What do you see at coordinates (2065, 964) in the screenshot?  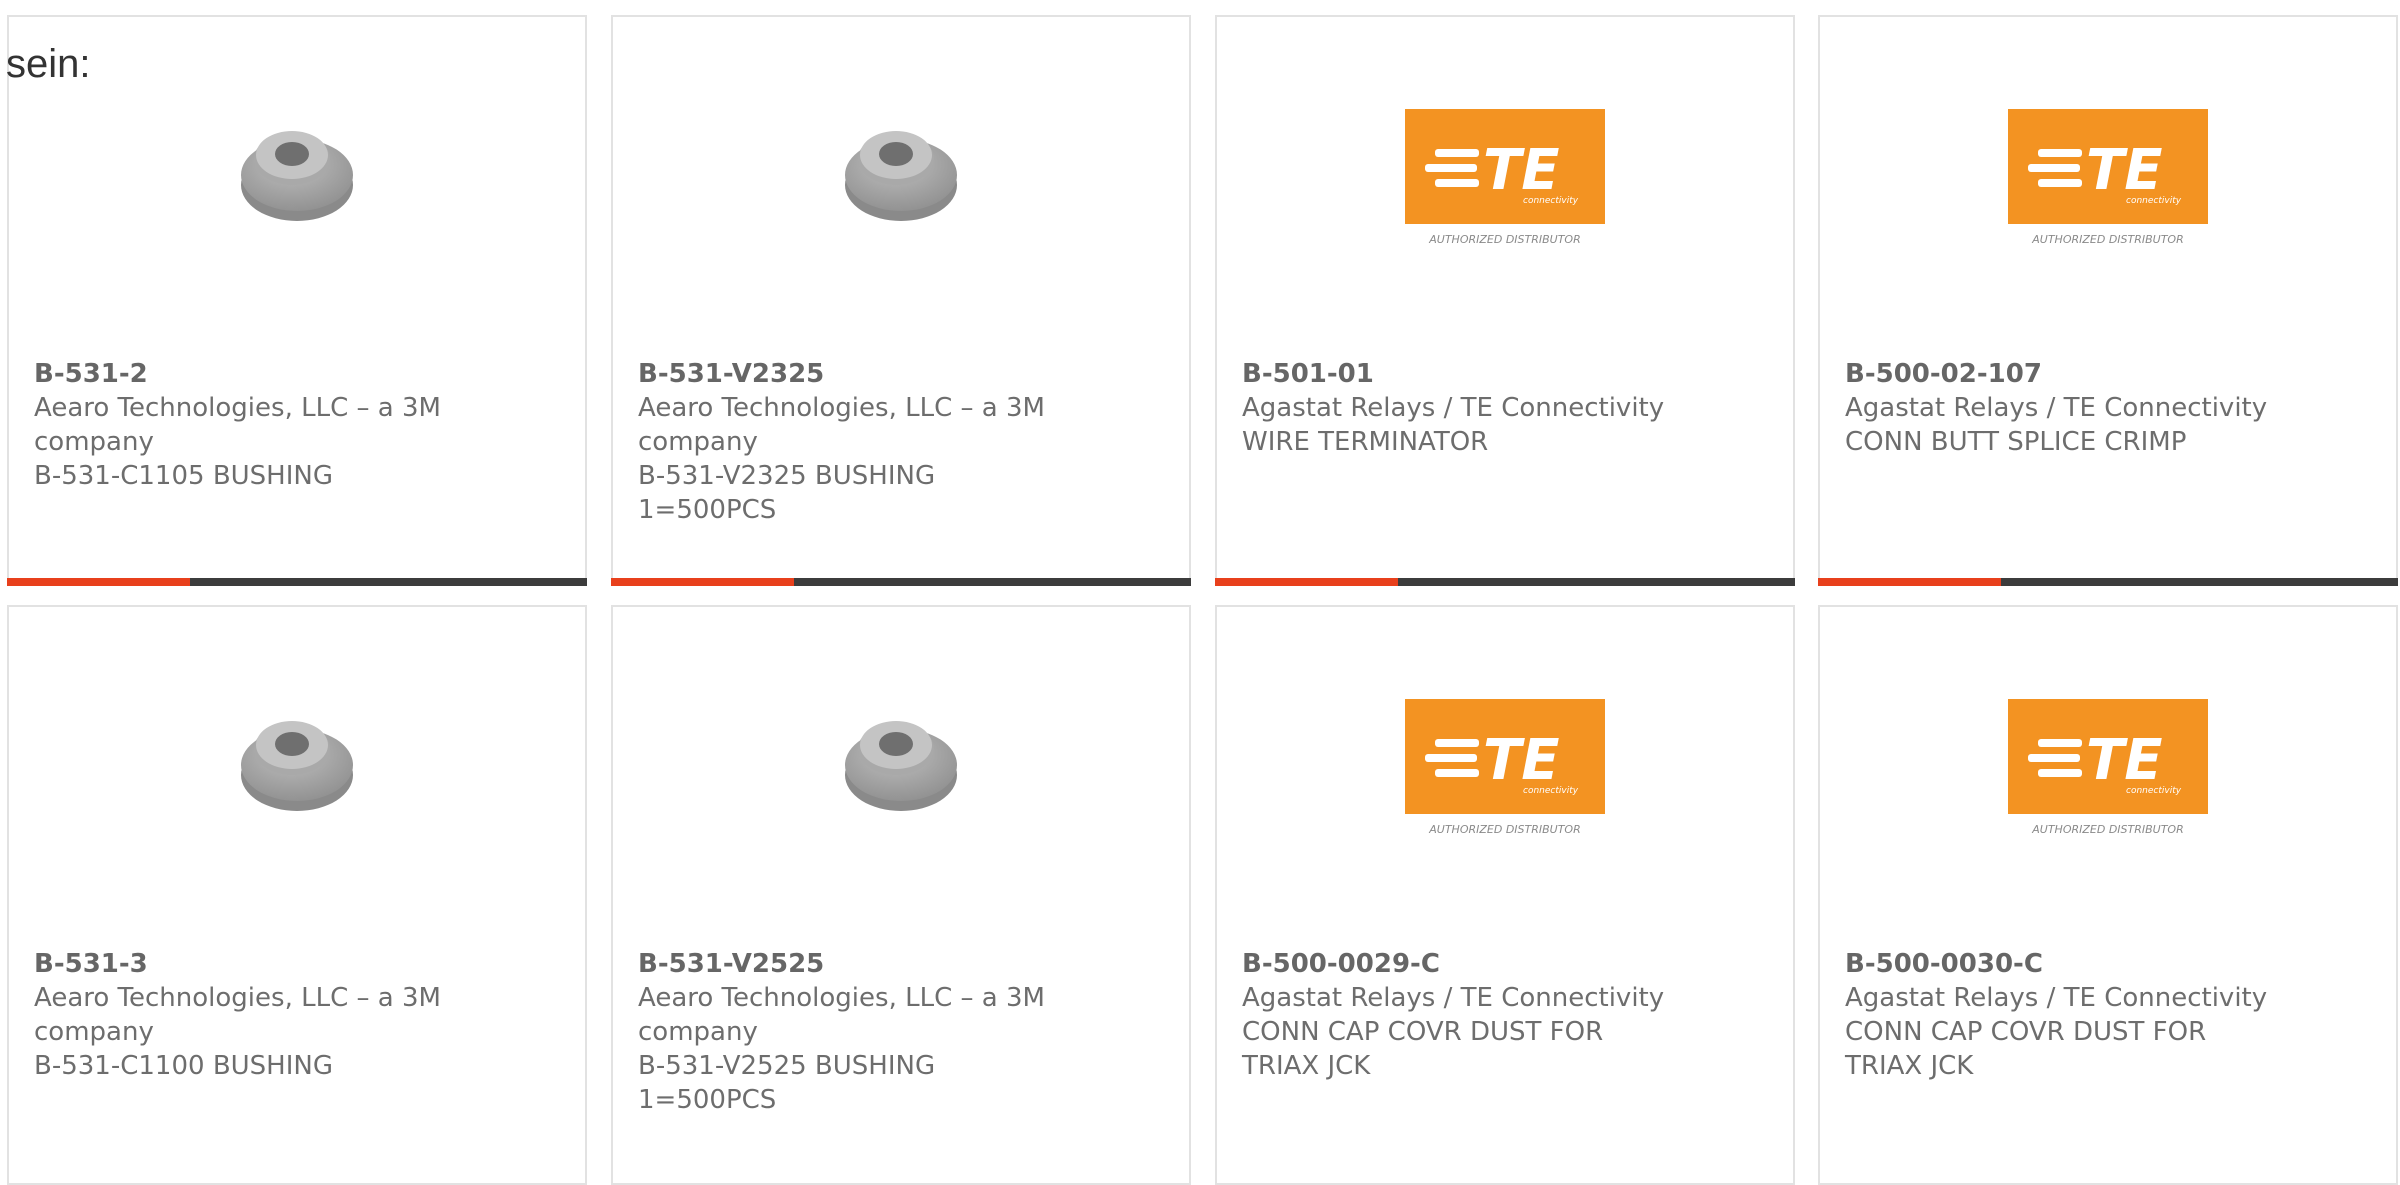 I see `part-number: B-500-0030-C` at bounding box center [2065, 964].